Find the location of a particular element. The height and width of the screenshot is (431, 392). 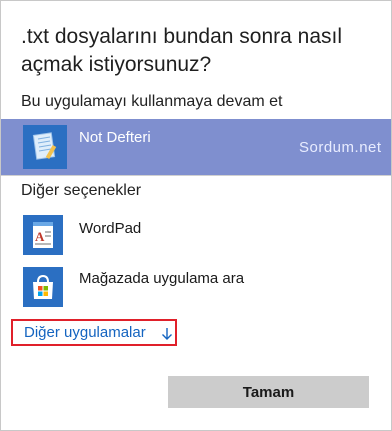

more-apps-link: Diğer uygulamalar is located at coordinates (94, 332).